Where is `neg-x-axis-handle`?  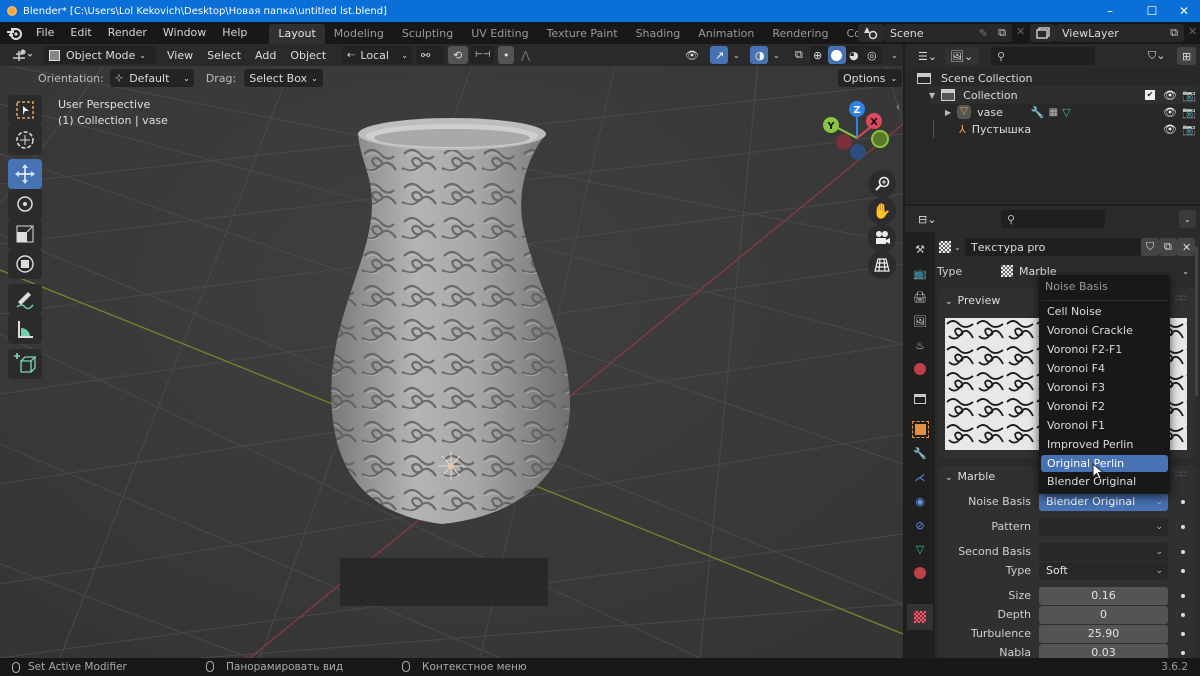
neg-x-axis-handle is located at coordinates (844, 142).